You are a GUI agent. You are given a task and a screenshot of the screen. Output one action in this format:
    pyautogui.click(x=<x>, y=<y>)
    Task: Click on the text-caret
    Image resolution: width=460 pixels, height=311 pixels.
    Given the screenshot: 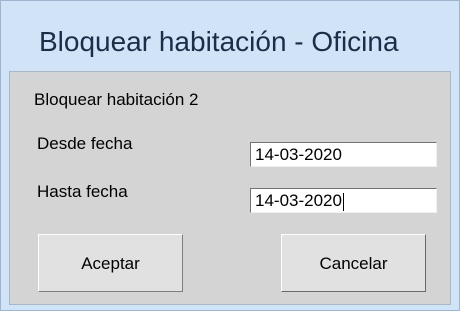 What is the action you would take?
    pyautogui.click(x=343, y=201)
    